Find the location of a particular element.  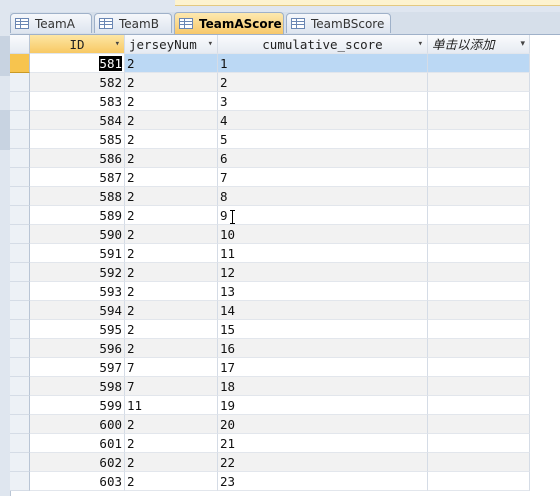

cell-cumulative-score: 20 is located at coordinates (323, 424).